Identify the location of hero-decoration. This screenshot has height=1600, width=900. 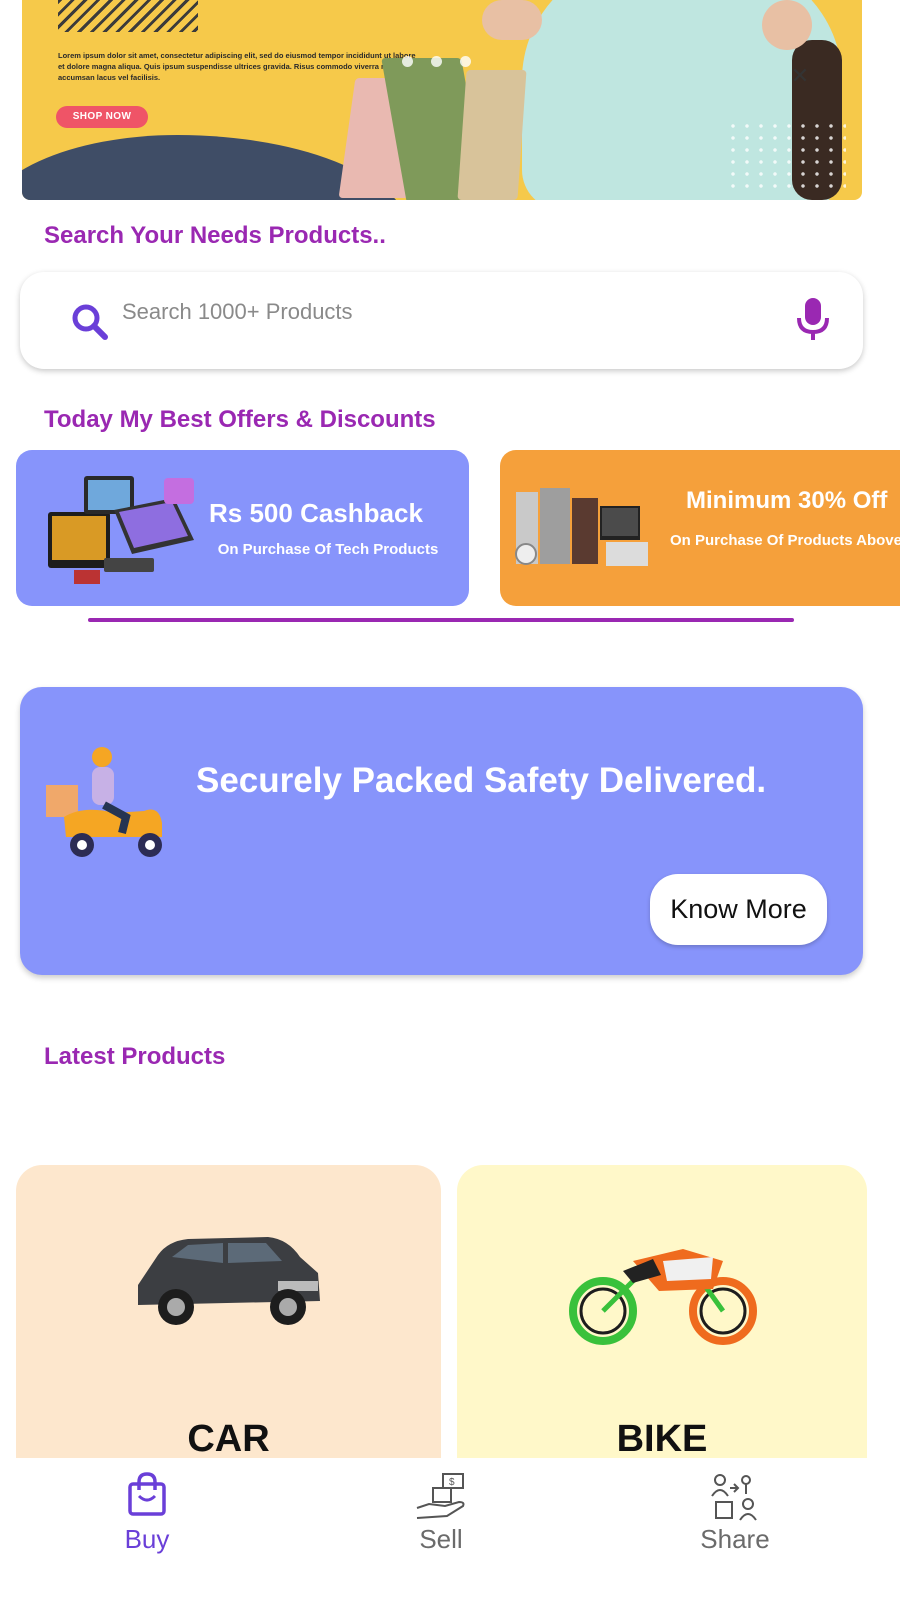
(128, 16).